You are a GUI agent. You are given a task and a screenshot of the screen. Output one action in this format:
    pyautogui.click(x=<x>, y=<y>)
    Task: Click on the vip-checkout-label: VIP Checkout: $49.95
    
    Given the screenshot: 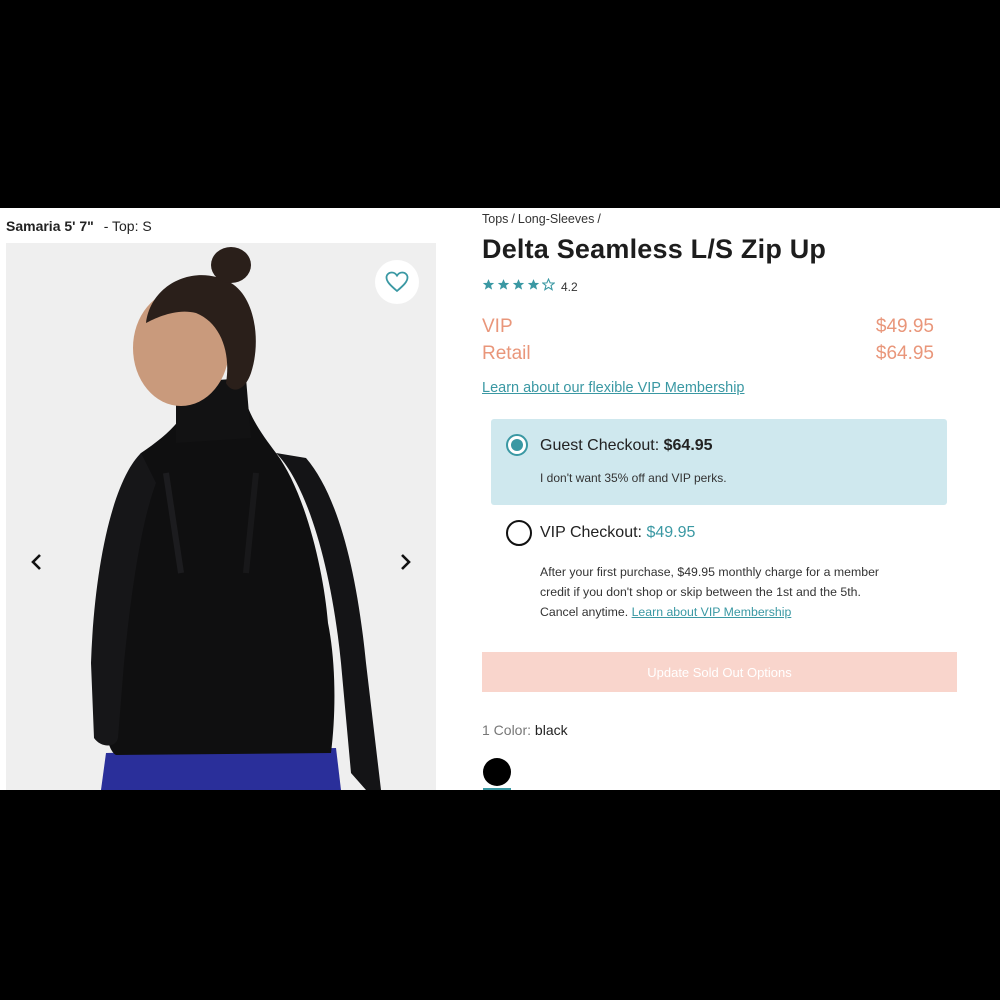 What is the action you would take?
    pyautogui.click(x=617, y=533)
    